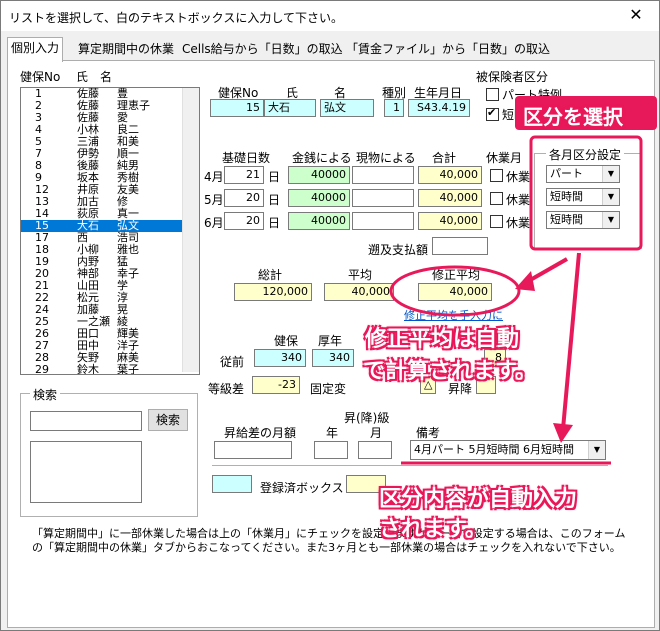 This screenshot has height=631, width=660. Describe the element at coordinates (450, 371) in the screenshot. I see `auto-calc-text-2: で計算されます。` at that location.